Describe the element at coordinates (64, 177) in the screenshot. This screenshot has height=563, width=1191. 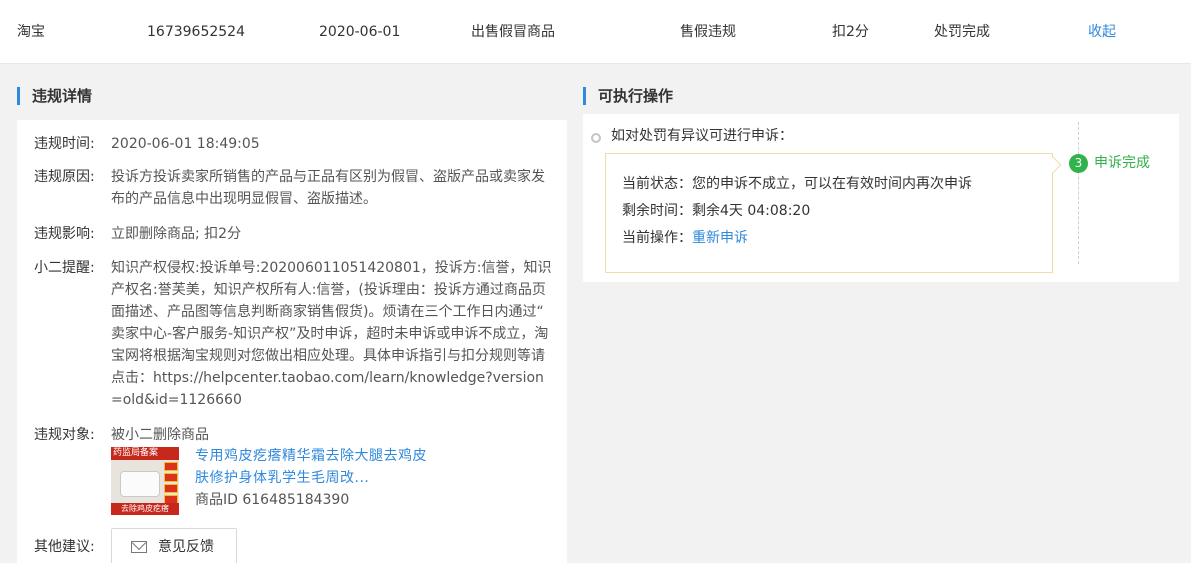
I see `violation-reason-label: 违规原因:` at that location.